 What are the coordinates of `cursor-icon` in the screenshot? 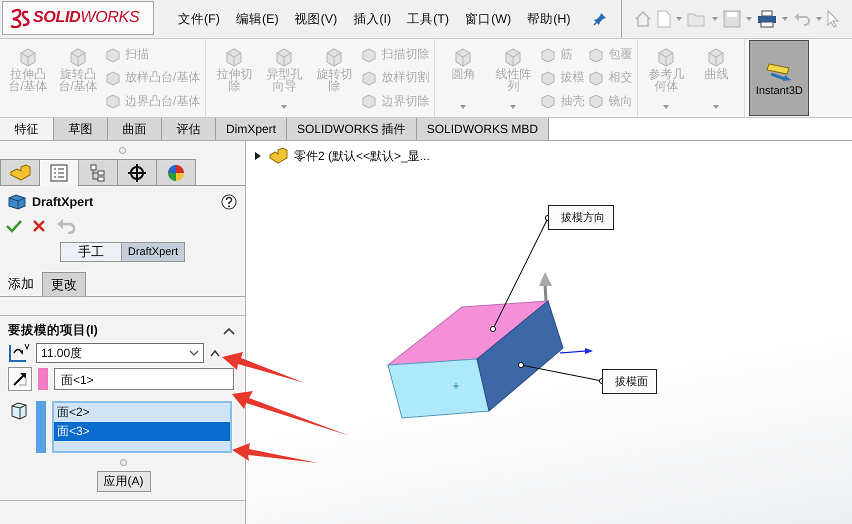 It's located at (832, 19).